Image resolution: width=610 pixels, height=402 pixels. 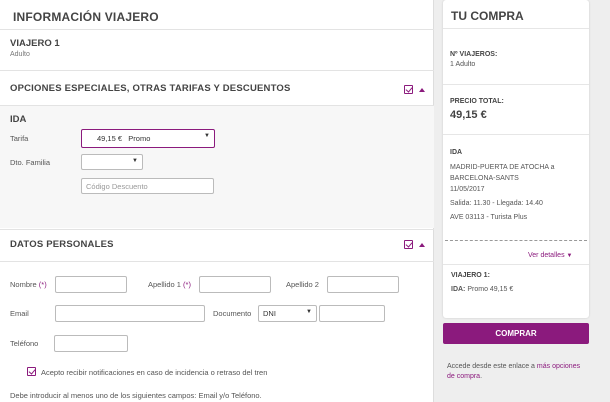 I want to click on traveler-type: Adulto, so click(x=20, y=54).